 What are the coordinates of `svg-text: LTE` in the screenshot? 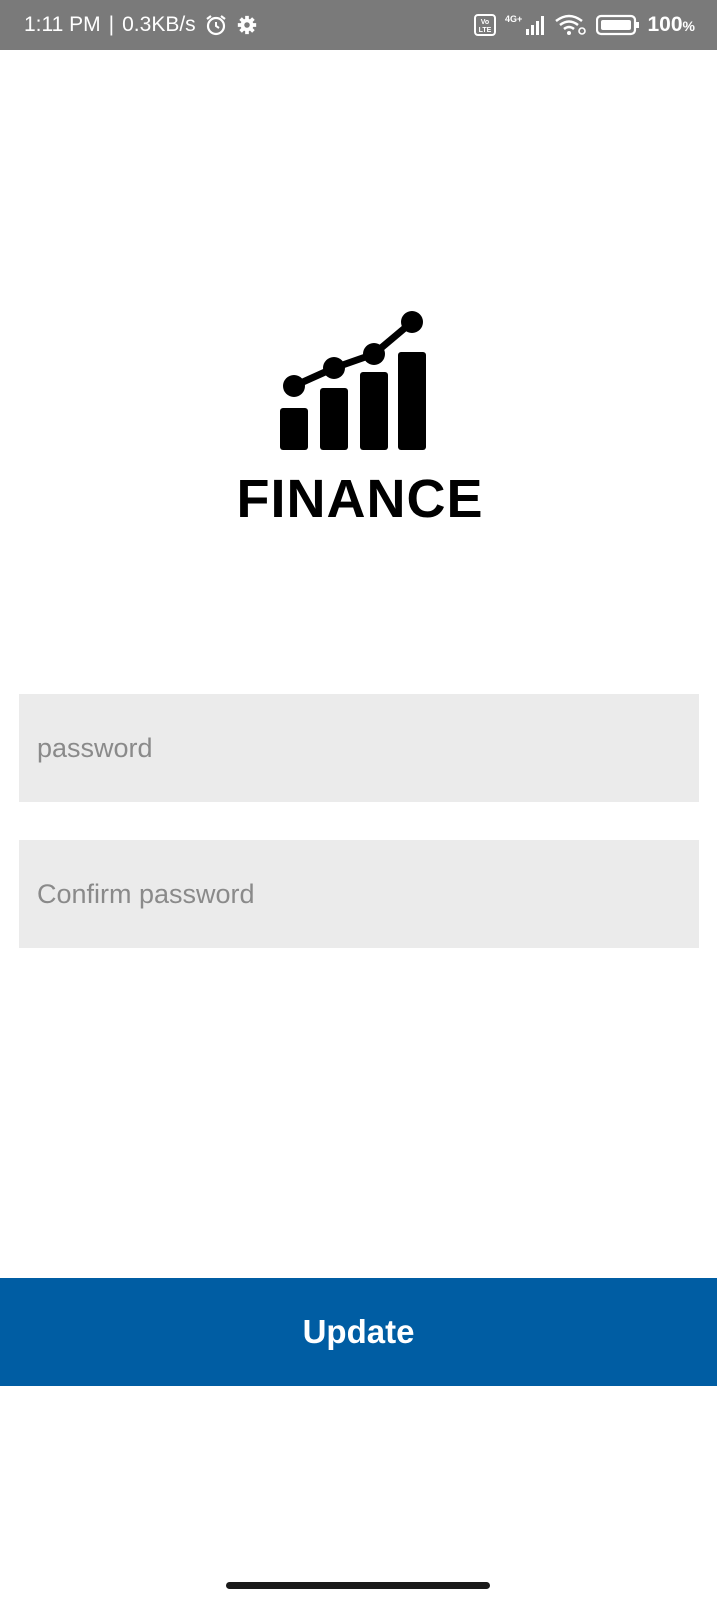 It's located at (484, 30).